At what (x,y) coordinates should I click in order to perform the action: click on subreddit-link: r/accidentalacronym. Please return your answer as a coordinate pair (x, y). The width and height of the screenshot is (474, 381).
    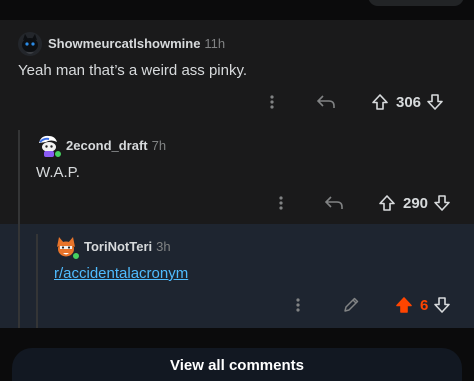
    Looking at the image, I should click on (121, 273).